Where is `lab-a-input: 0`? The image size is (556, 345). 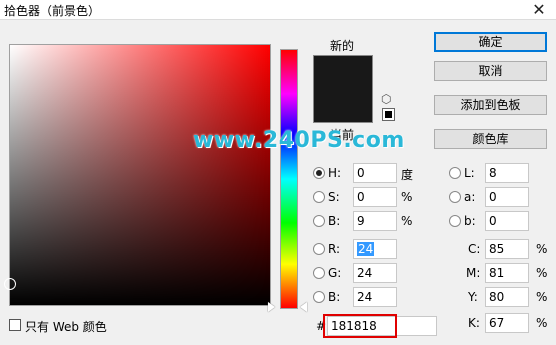
lab-a-input: 0 is located at coordinates (507, 197).